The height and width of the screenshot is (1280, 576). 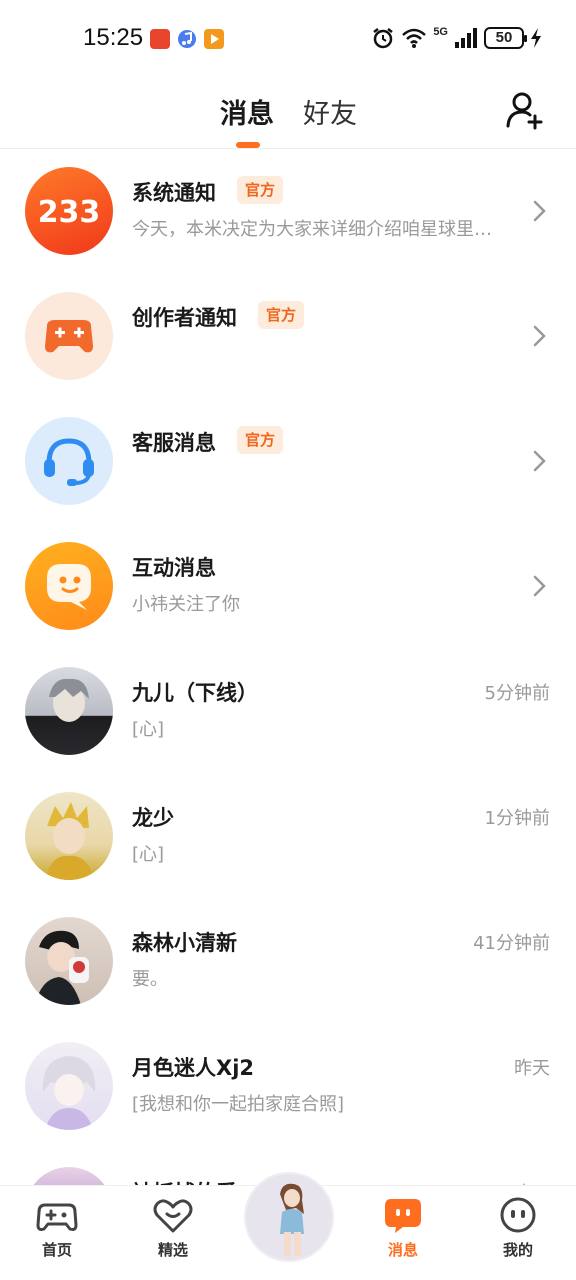 I want to click on gamepad-nav-icon, so click(x=57, y=1217).